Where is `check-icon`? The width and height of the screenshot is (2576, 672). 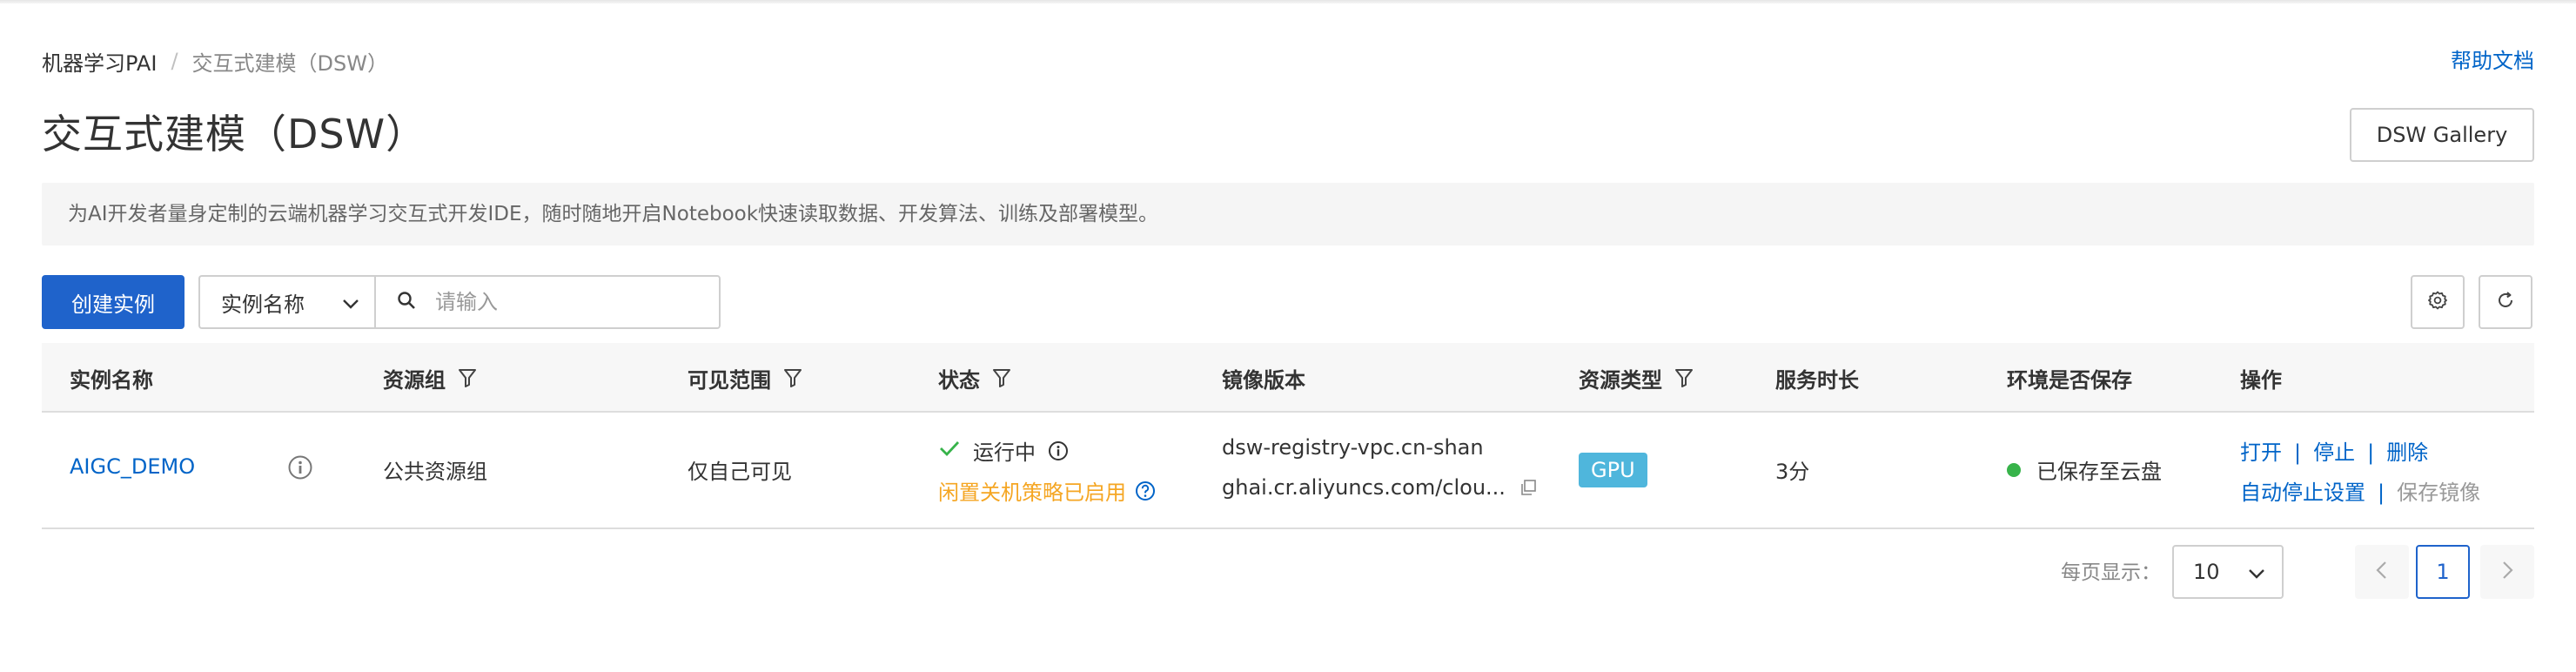 check-icon is located at coordinates (950, 451).